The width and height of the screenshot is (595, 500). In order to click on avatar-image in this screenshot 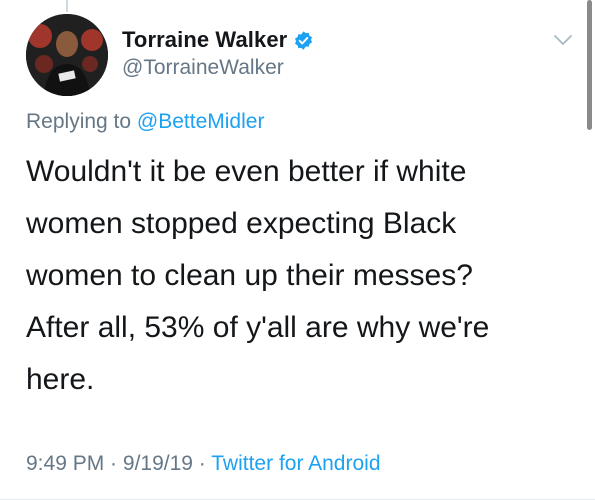, I will do `click(67, 55)`.